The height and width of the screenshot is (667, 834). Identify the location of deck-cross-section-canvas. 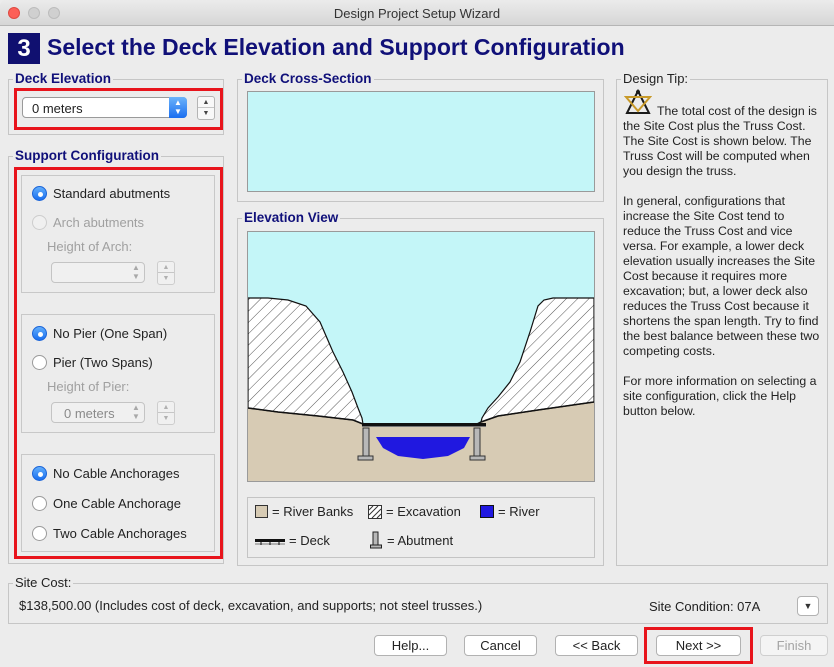
(421, 141).